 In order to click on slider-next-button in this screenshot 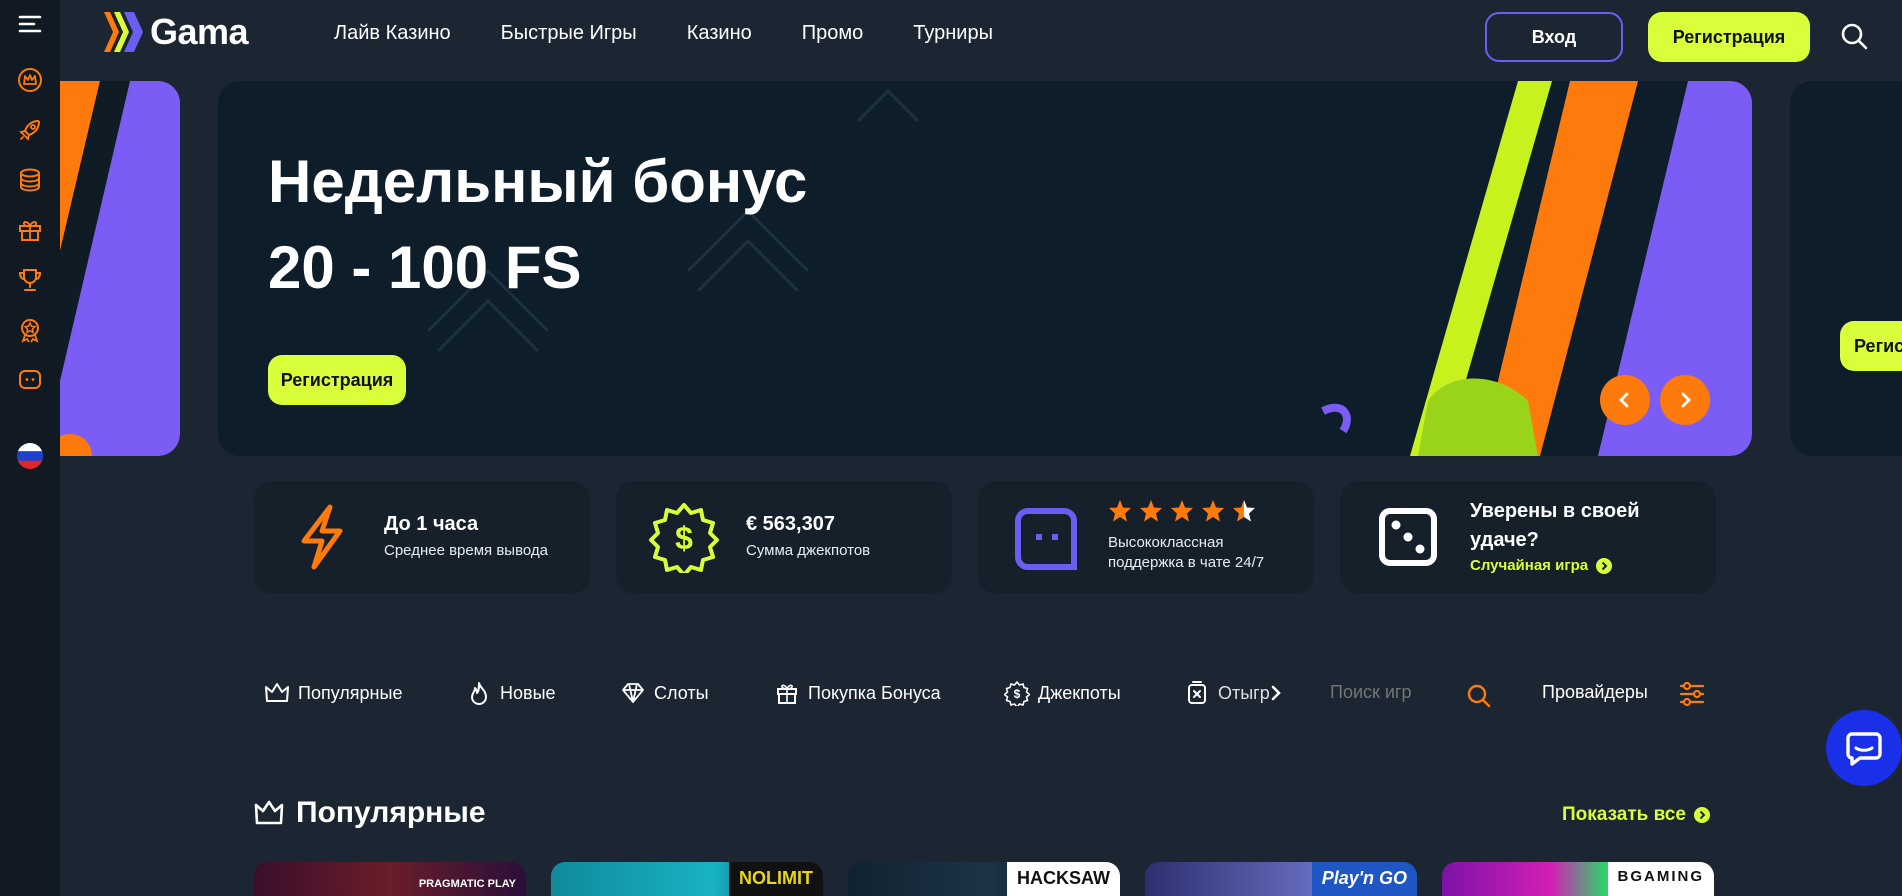, I will do `click(1685, 400)`.